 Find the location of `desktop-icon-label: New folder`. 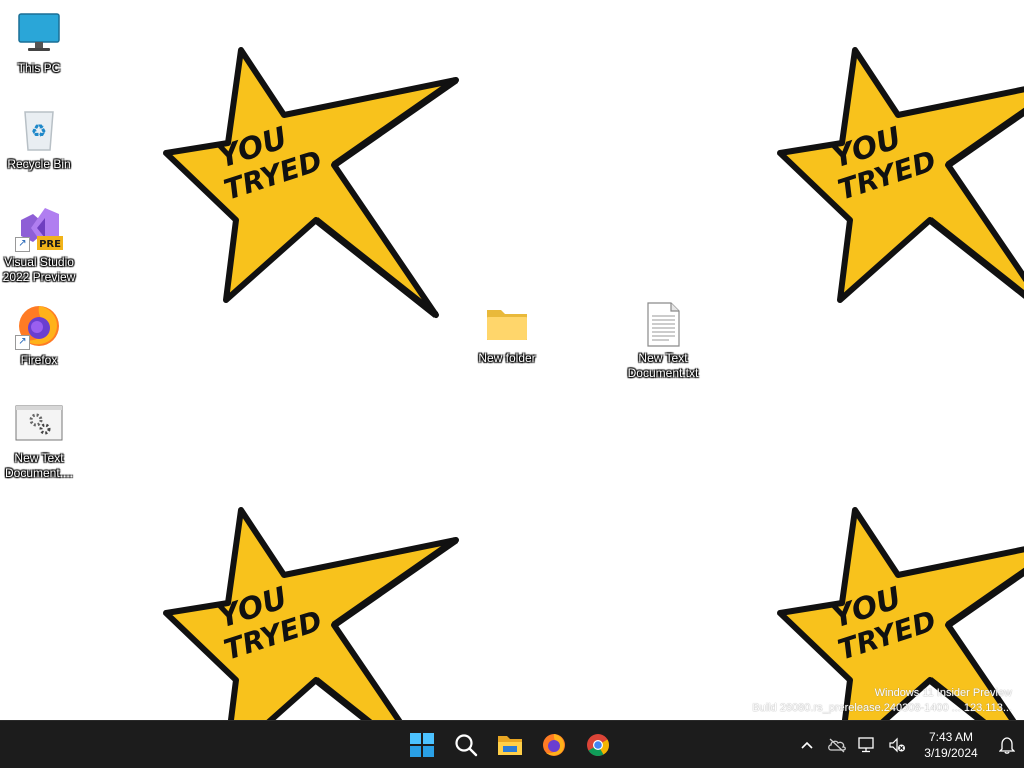

desktop-icon-label: New folder is located at coordinates (507, 358).